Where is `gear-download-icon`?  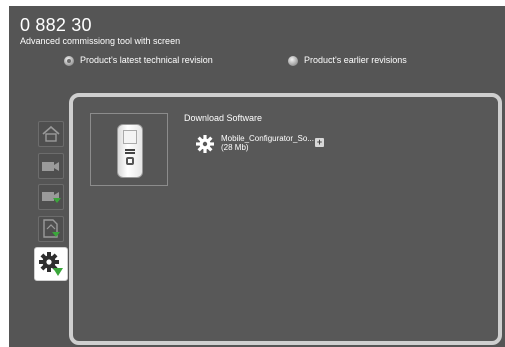
gear-download-icon is located at coordinates (51, 264).